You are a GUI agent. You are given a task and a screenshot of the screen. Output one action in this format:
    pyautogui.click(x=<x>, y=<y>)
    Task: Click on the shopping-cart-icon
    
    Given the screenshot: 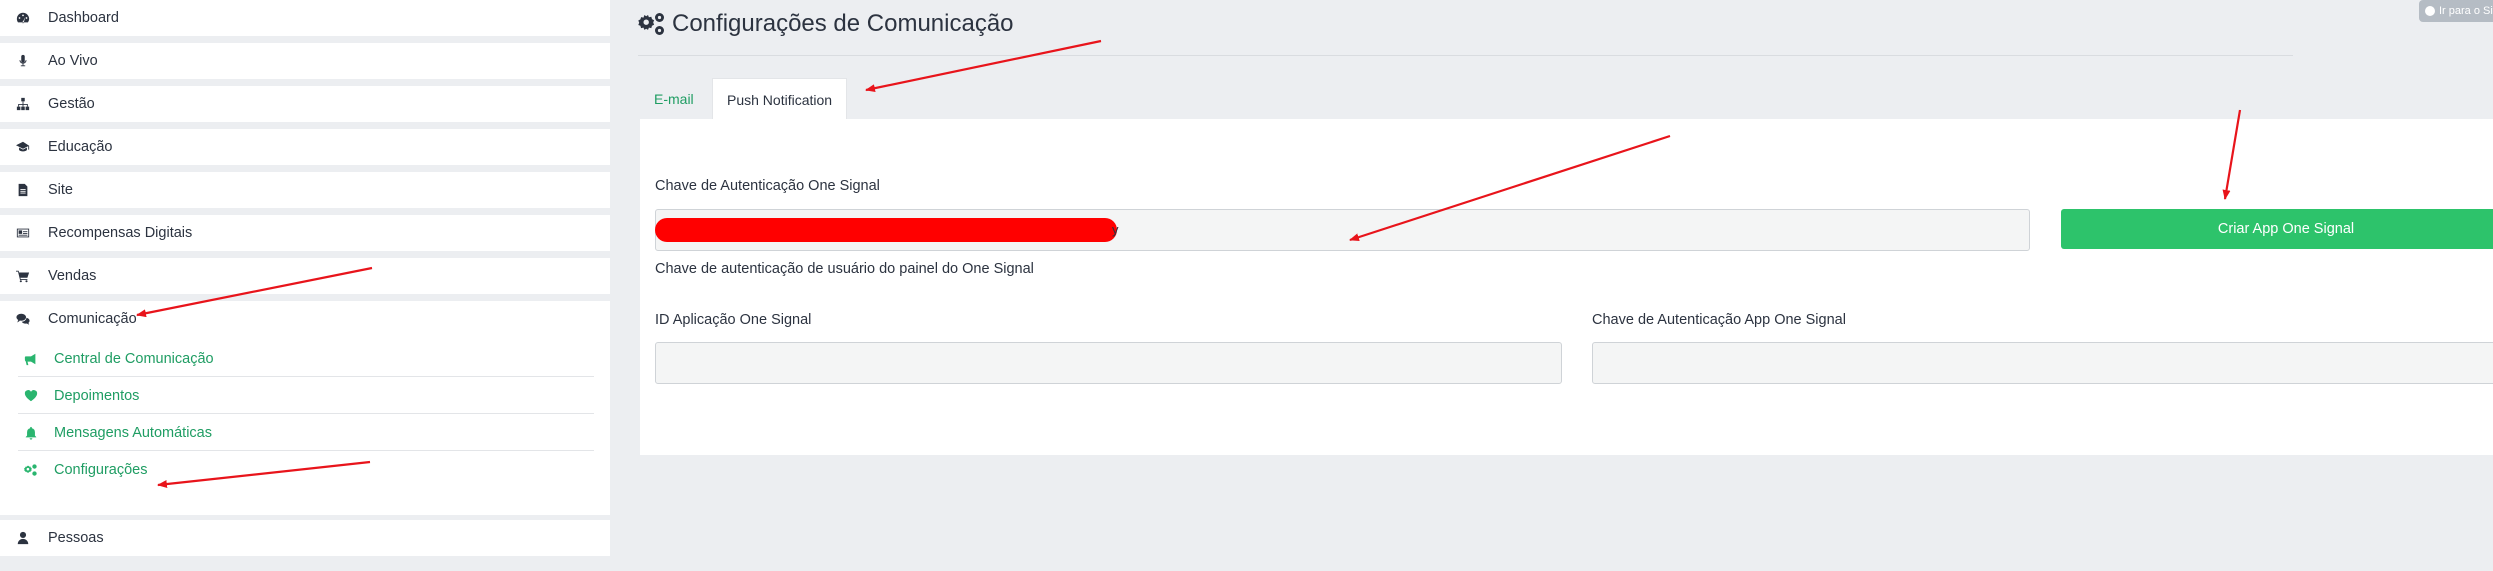 What is the action you would take?
    pyautogui.click(x=23, y=276)
    